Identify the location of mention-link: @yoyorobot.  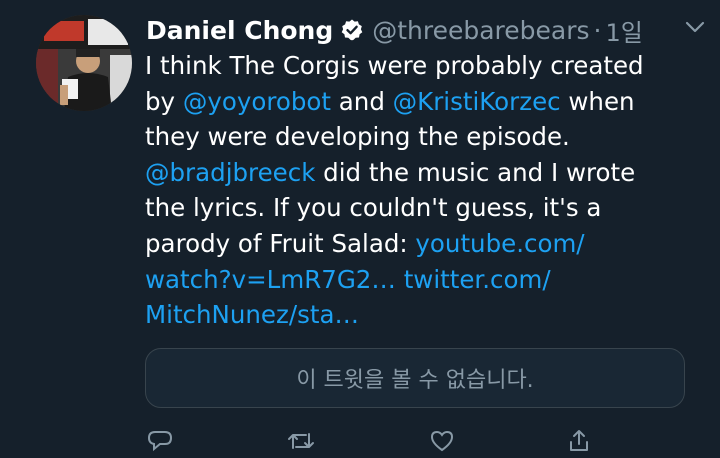
(257, 101).